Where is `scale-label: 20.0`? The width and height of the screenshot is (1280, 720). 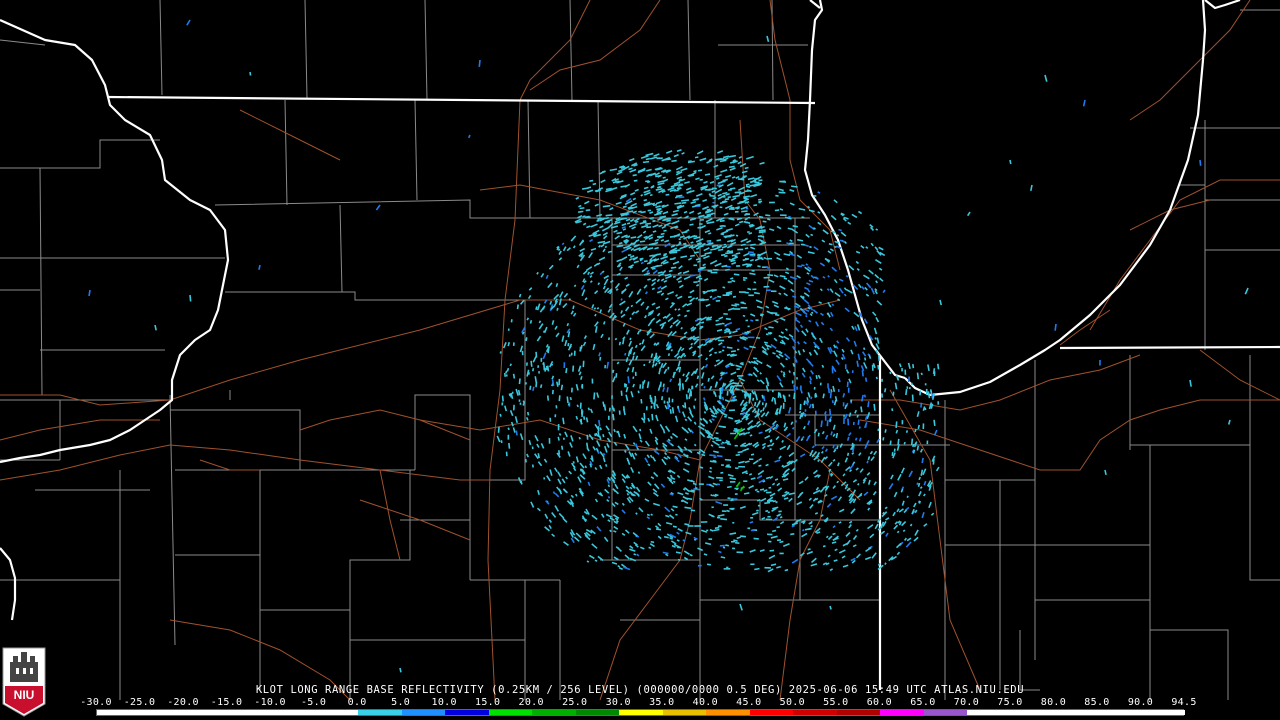
scale-label: 20.0 is located at coordinates (531, 702).